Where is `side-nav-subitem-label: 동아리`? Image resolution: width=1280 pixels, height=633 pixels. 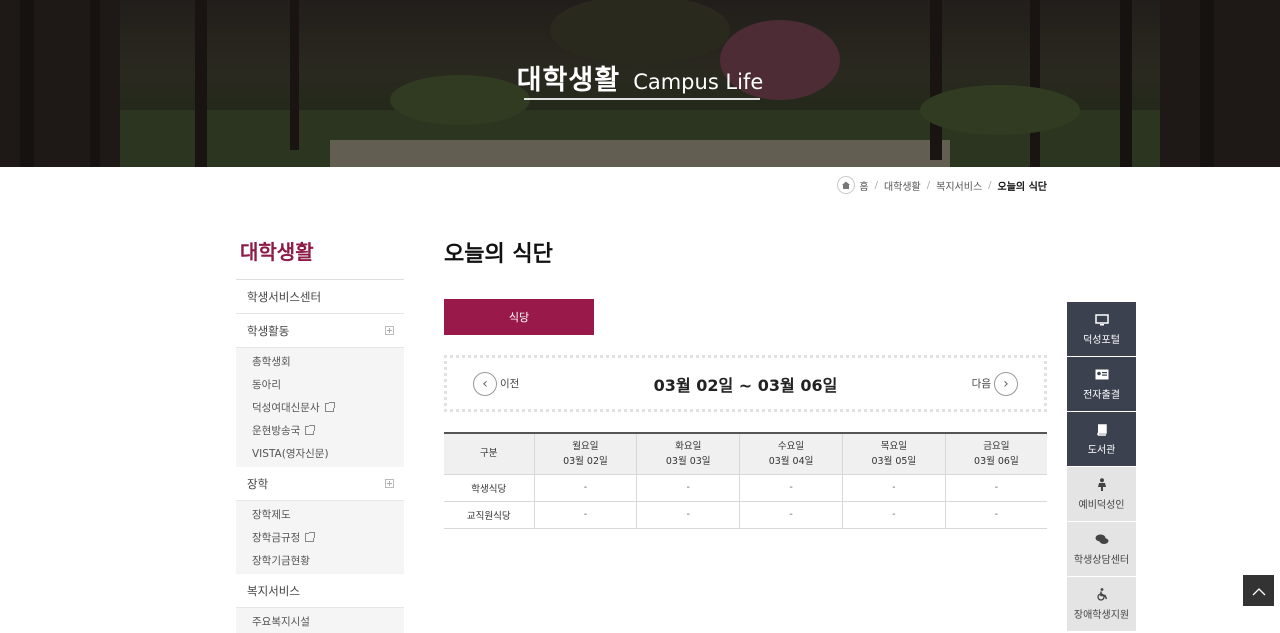 side-nav-subitem-label: 동아리 is located at coordinates (266, 385).